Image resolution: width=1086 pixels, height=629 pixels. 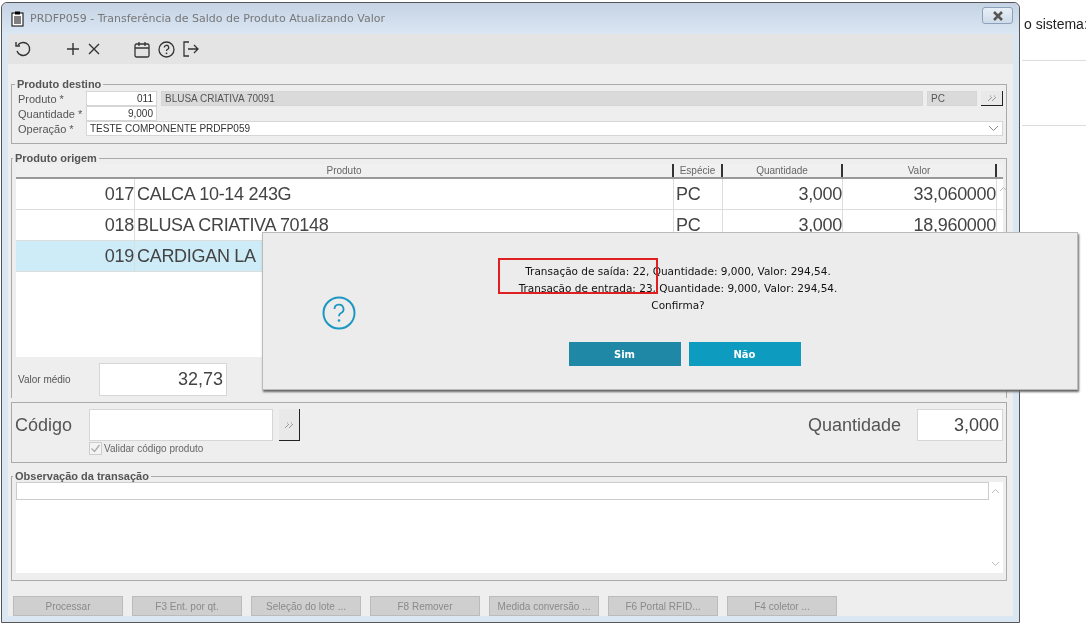 What do you see at coordinates (509, 527) in the screenshot?
I see `notes-field` at bounding box center [509, 527].